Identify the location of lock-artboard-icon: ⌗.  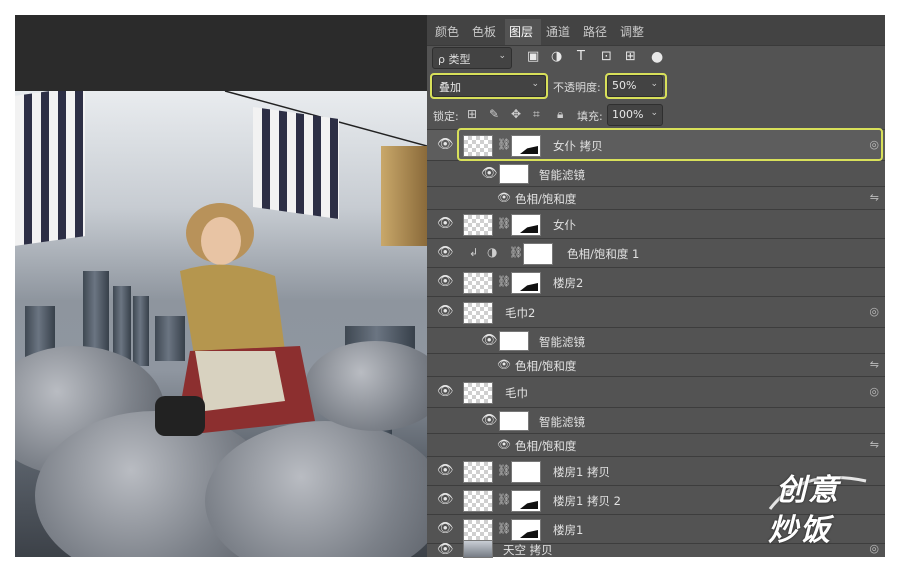
(536, 114).